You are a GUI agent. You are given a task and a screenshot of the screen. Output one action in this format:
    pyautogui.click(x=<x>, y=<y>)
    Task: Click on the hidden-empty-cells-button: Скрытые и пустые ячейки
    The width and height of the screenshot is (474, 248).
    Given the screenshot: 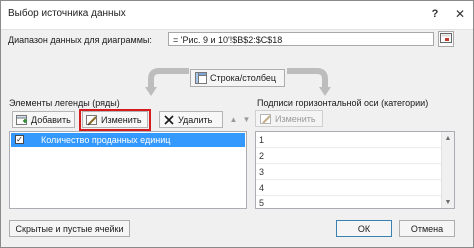 What is the action you would take?
    pyautogui.click(x=69, y=228)
    